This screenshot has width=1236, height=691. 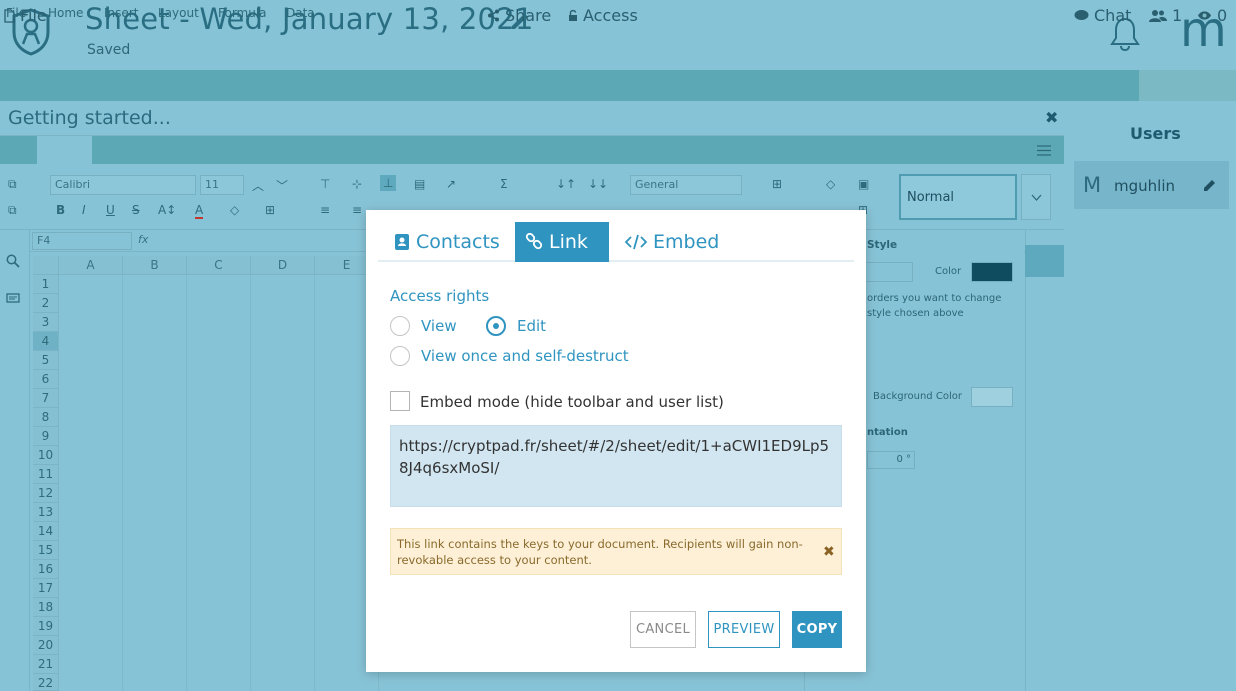 I want to click on font-size-select: 11, so click(x=222, y=185).